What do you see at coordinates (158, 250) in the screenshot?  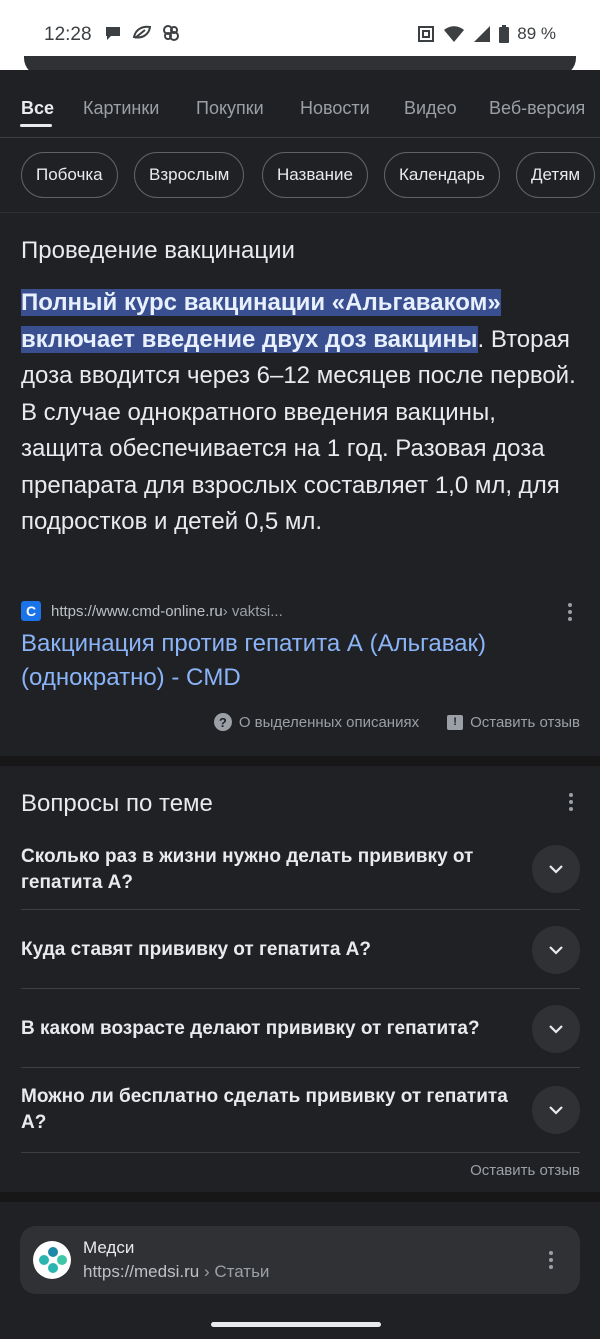 I see `snippet-title: Проведение вакцинации` at bounding box center [158, 250].